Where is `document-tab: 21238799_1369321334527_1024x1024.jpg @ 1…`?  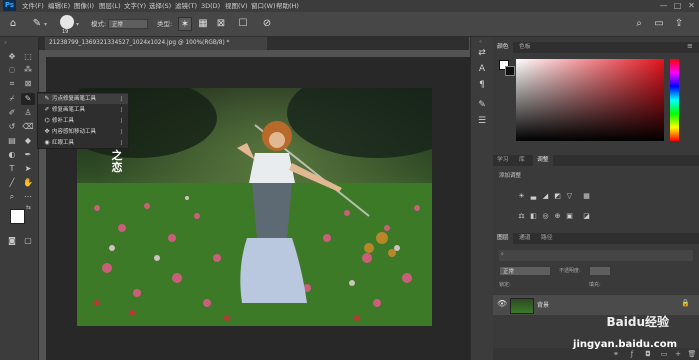
document-tab: 21238799_1369321334527_1024x1024.jpg @ 1… is located at coordinates (156, 43).